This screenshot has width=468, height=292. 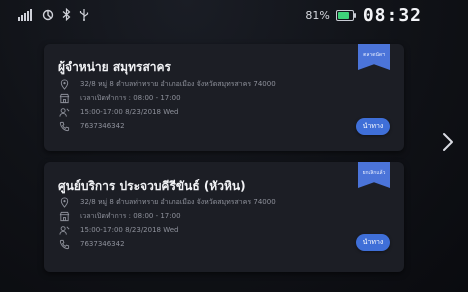 What do you see at coordinates (152, 186) in the screenshot?
I see `card-title: ศูนย์บริการ ประจวบคีรีขันธ์ (หัวหิน)` at bounding box center [152, 186].